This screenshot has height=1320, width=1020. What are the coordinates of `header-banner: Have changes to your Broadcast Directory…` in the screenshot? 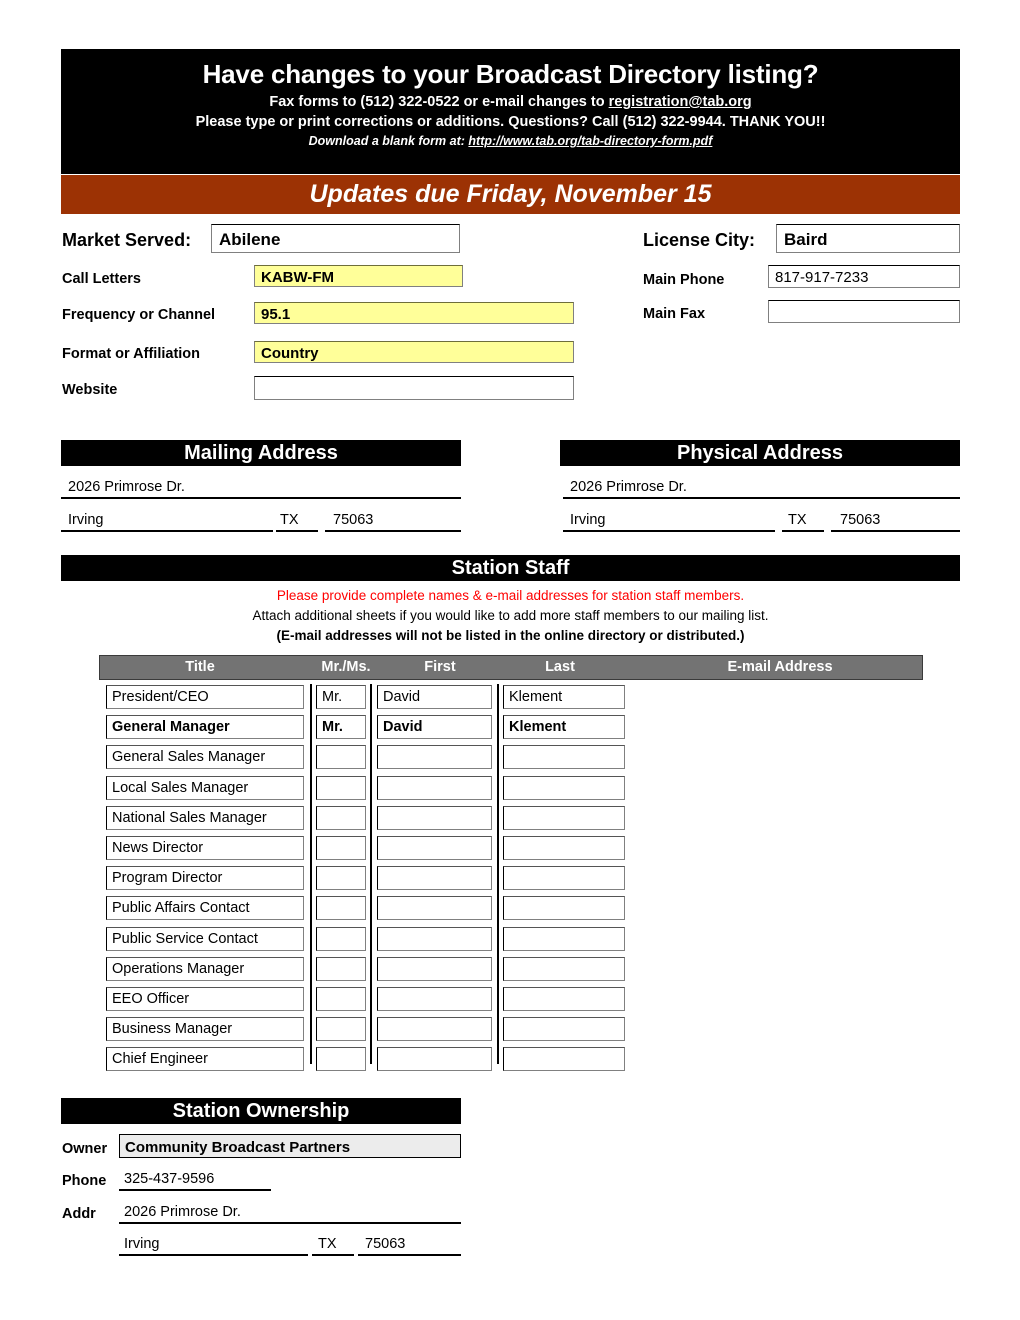 It's located at (510, 111).